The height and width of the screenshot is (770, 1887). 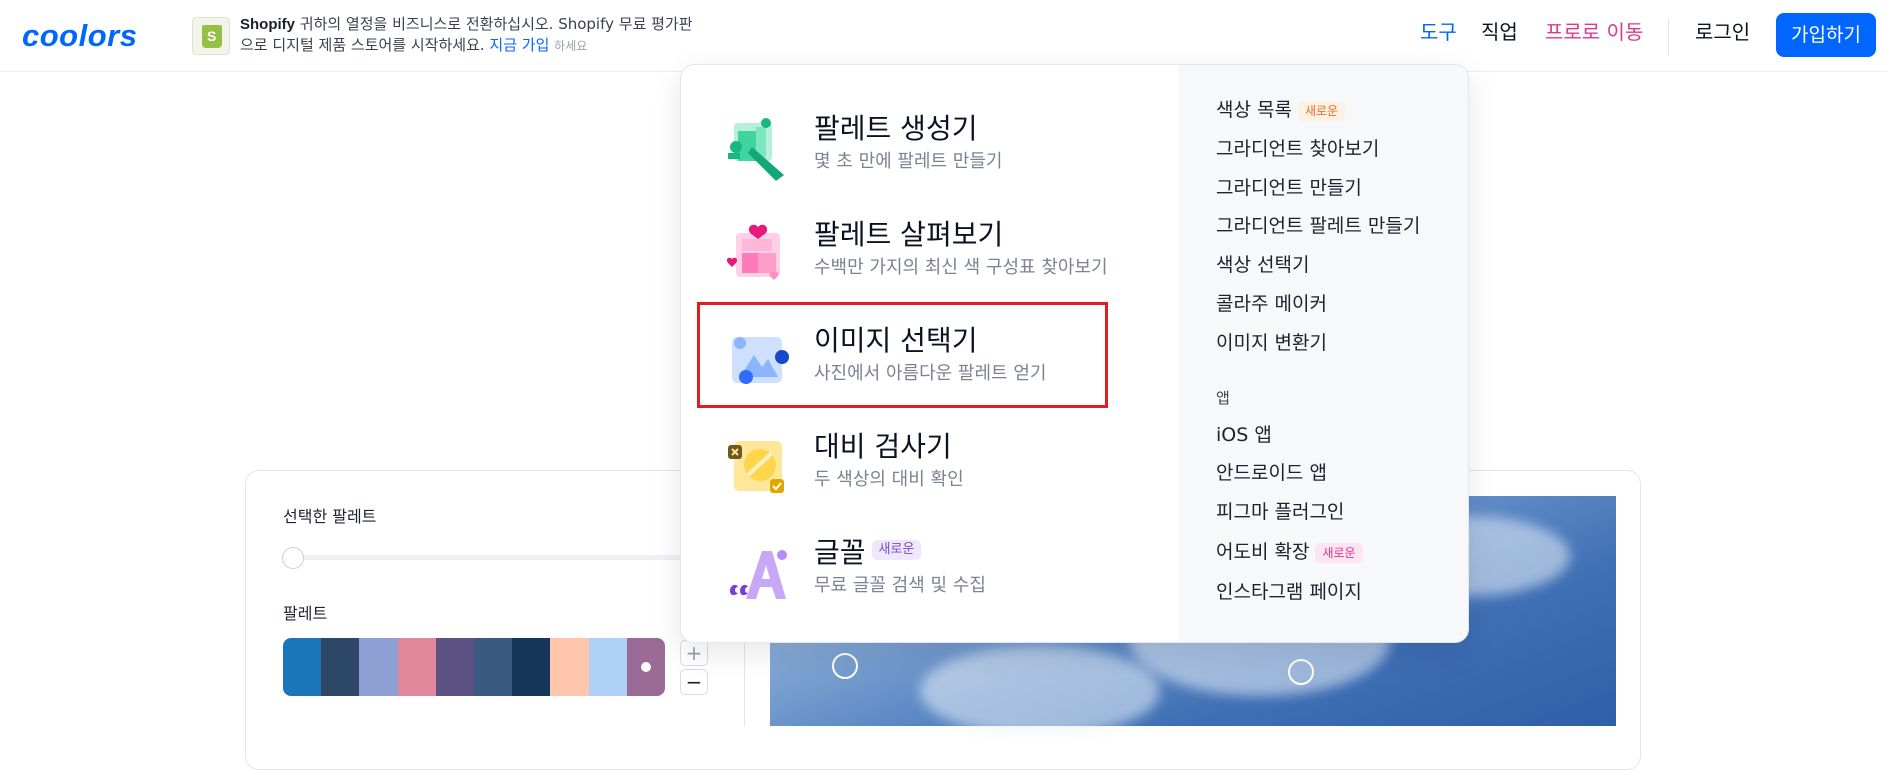 What do you see at coordinates (1318, 226) in the screenshot?
I see `link-gradient-palette: 그라디언트 팔레트 만들기` at bounding box center [1318, 226].